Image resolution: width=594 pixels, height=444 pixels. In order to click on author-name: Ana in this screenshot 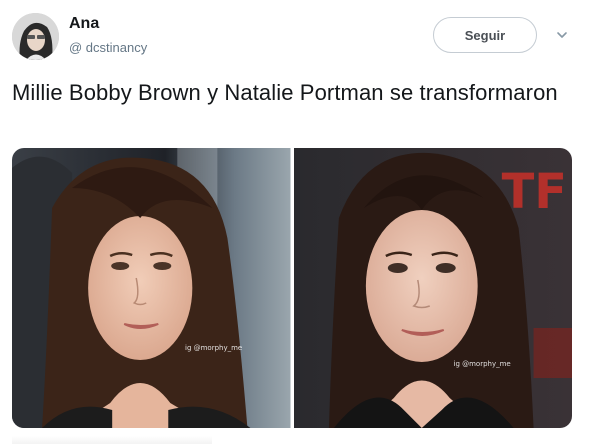, I will do `click(84, 24)`.